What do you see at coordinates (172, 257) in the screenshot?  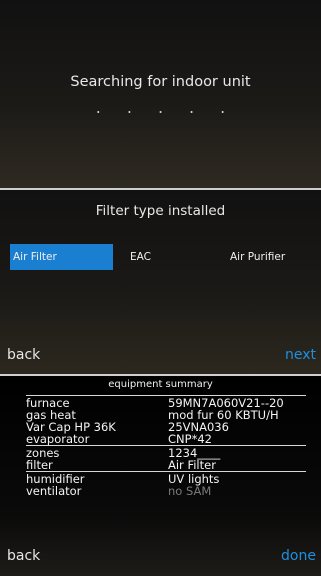 I see `filter-option-eac: EAC` at bounding box center [172, 257].